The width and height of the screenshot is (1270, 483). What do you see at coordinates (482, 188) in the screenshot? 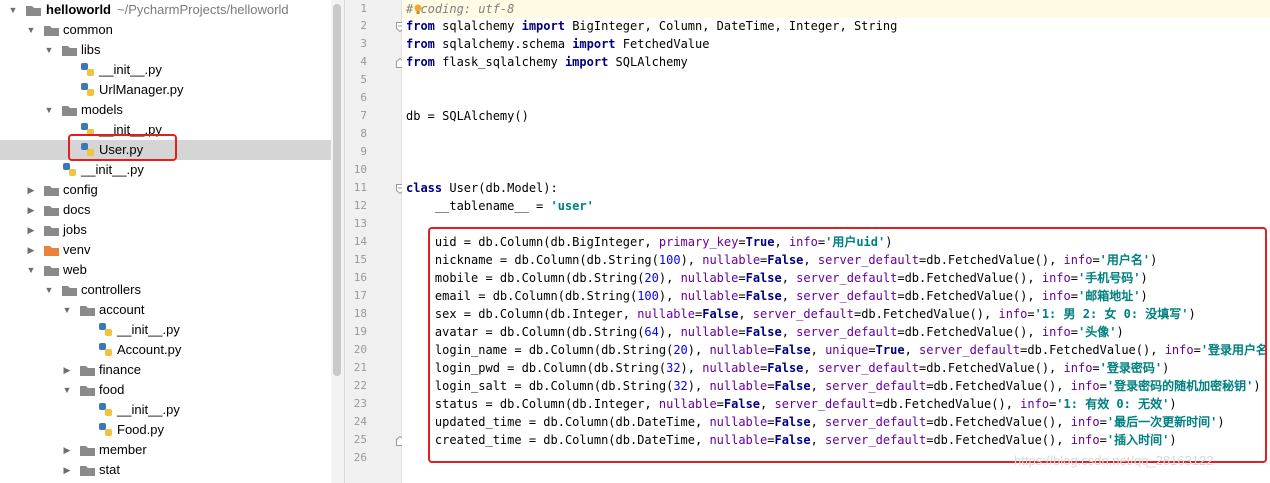
I see `code-line-11: class User(db.Model):` at bounding box center [482, 188].